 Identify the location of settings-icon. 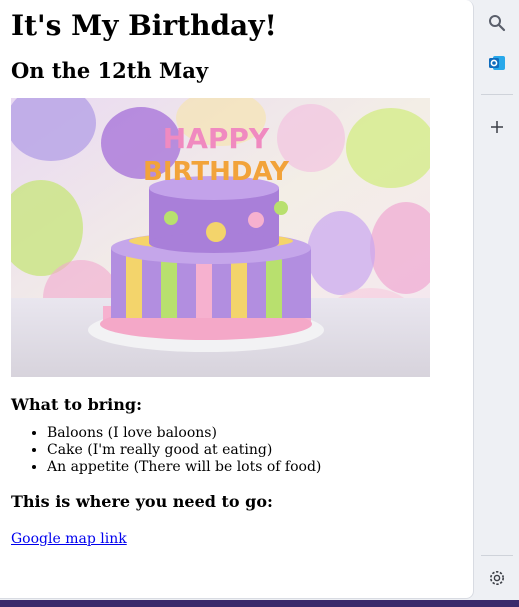
(497, 578).